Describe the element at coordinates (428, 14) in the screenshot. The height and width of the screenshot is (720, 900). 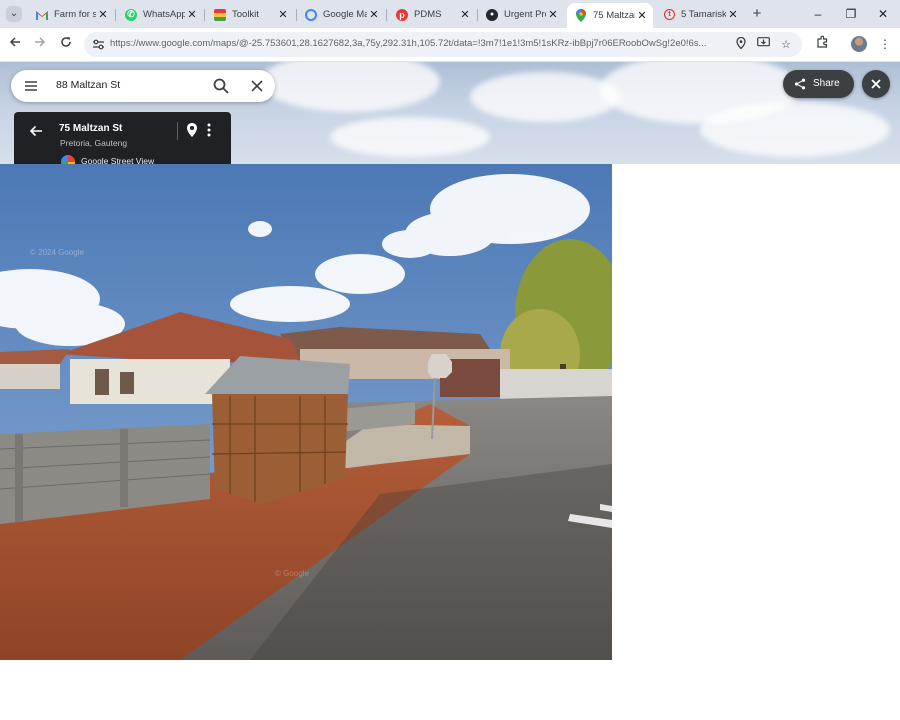
I see `tab-title: PDMS` at that location.